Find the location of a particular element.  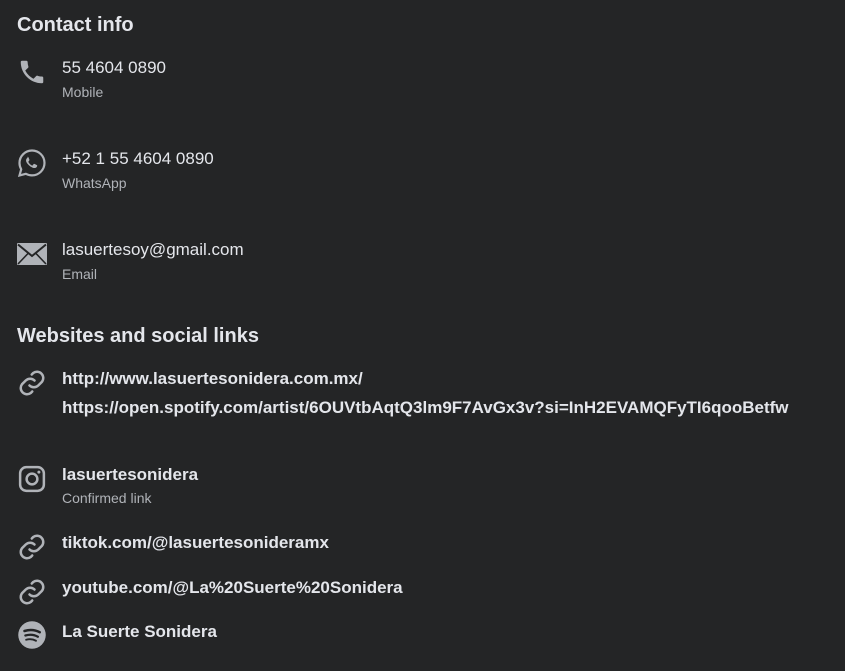

website-link-1: http://www.lasuertesonidera.com.mx/ is located at coordinates (212, 379).